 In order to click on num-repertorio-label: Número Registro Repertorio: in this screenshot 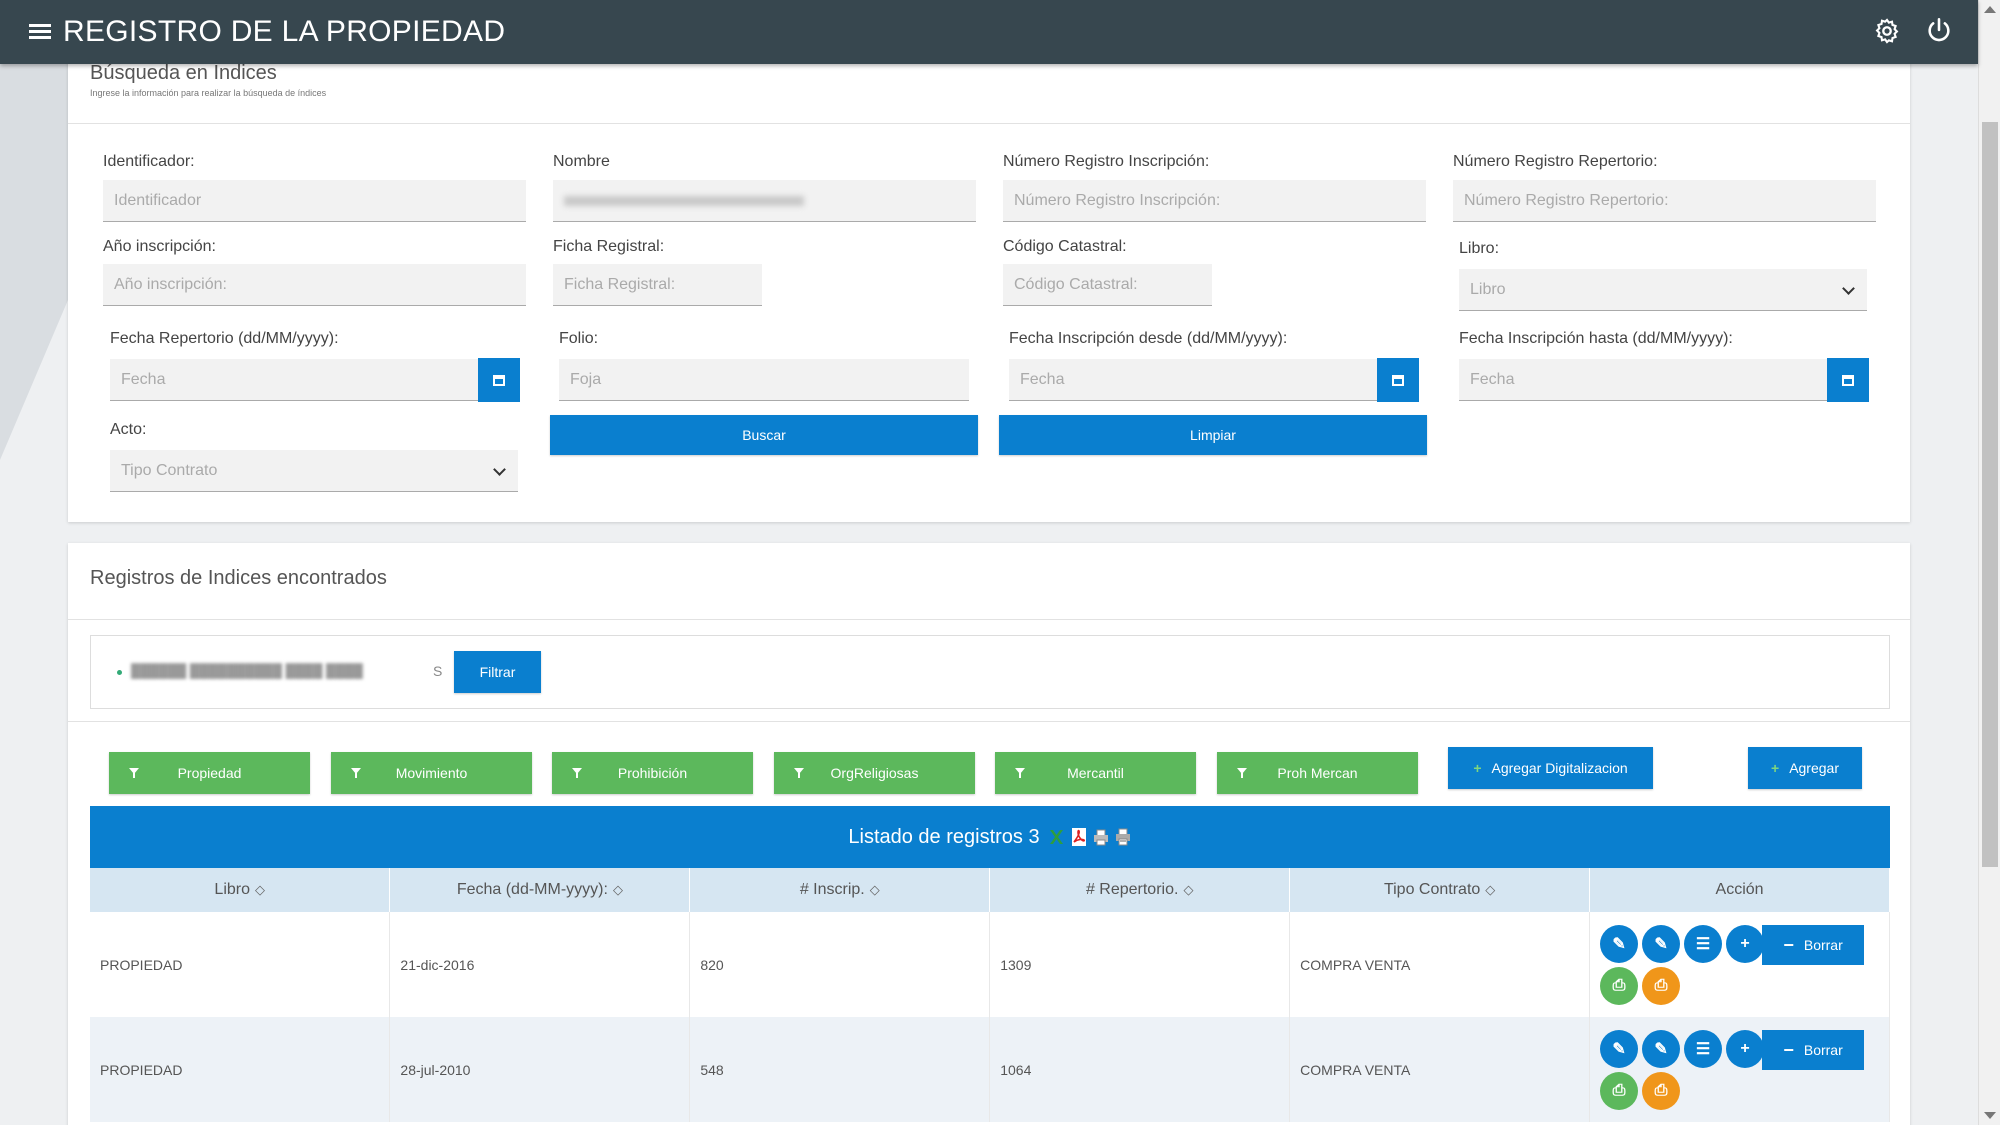, I will do `click(1555, 161)`.